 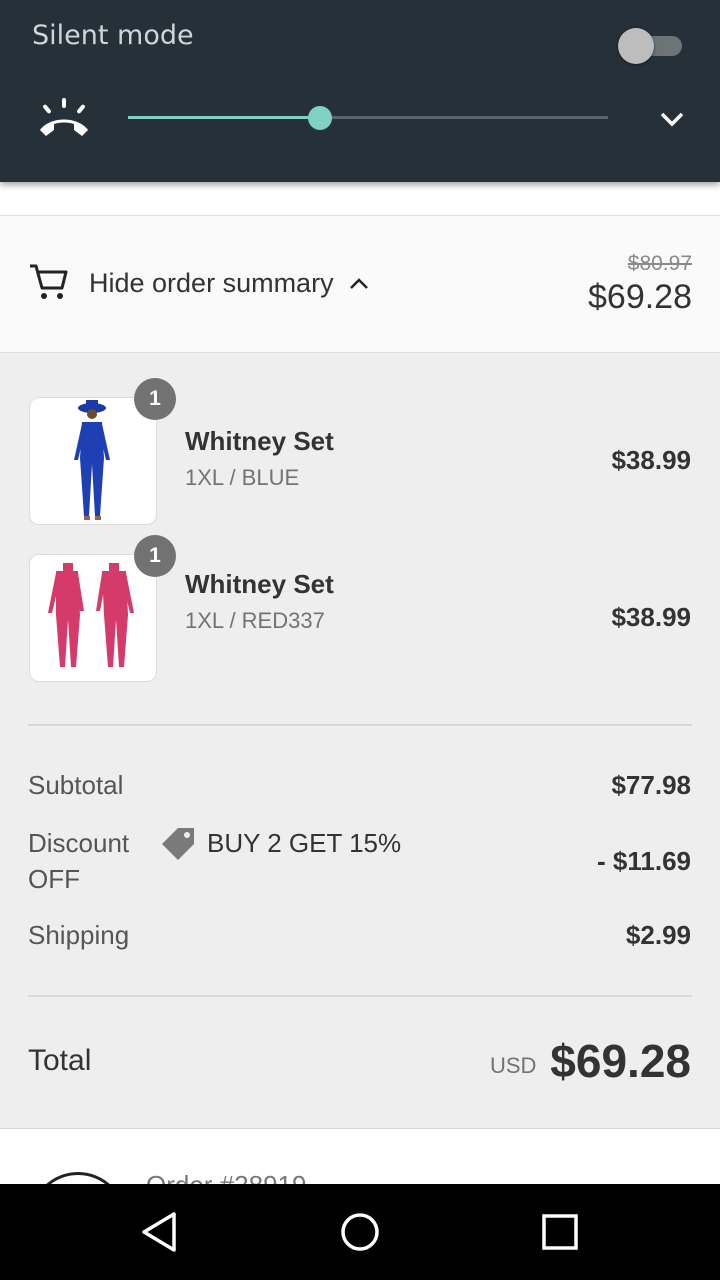 What do you see at coordinates (91, 615) in the screenshot?
I see `red-outfit-image` at bounding box center [91, 615].